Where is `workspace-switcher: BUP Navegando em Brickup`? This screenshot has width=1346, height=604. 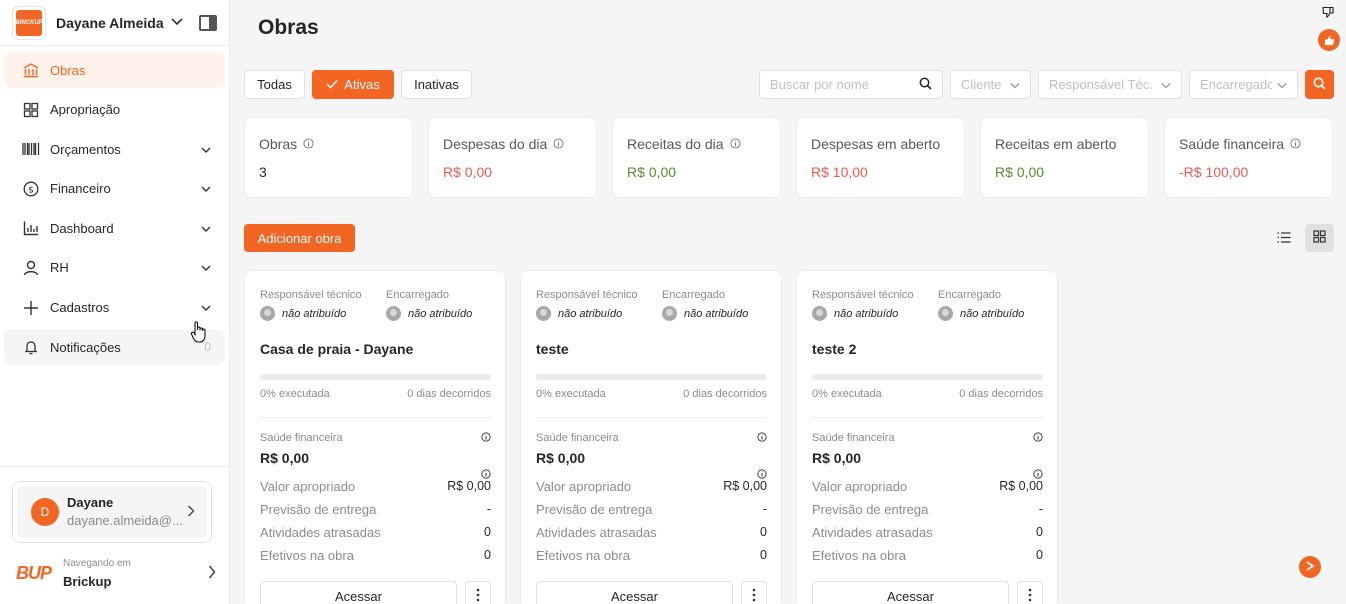 workspace-switcher: BUP Navegando em Brickup is located at coordinates (116, 573).